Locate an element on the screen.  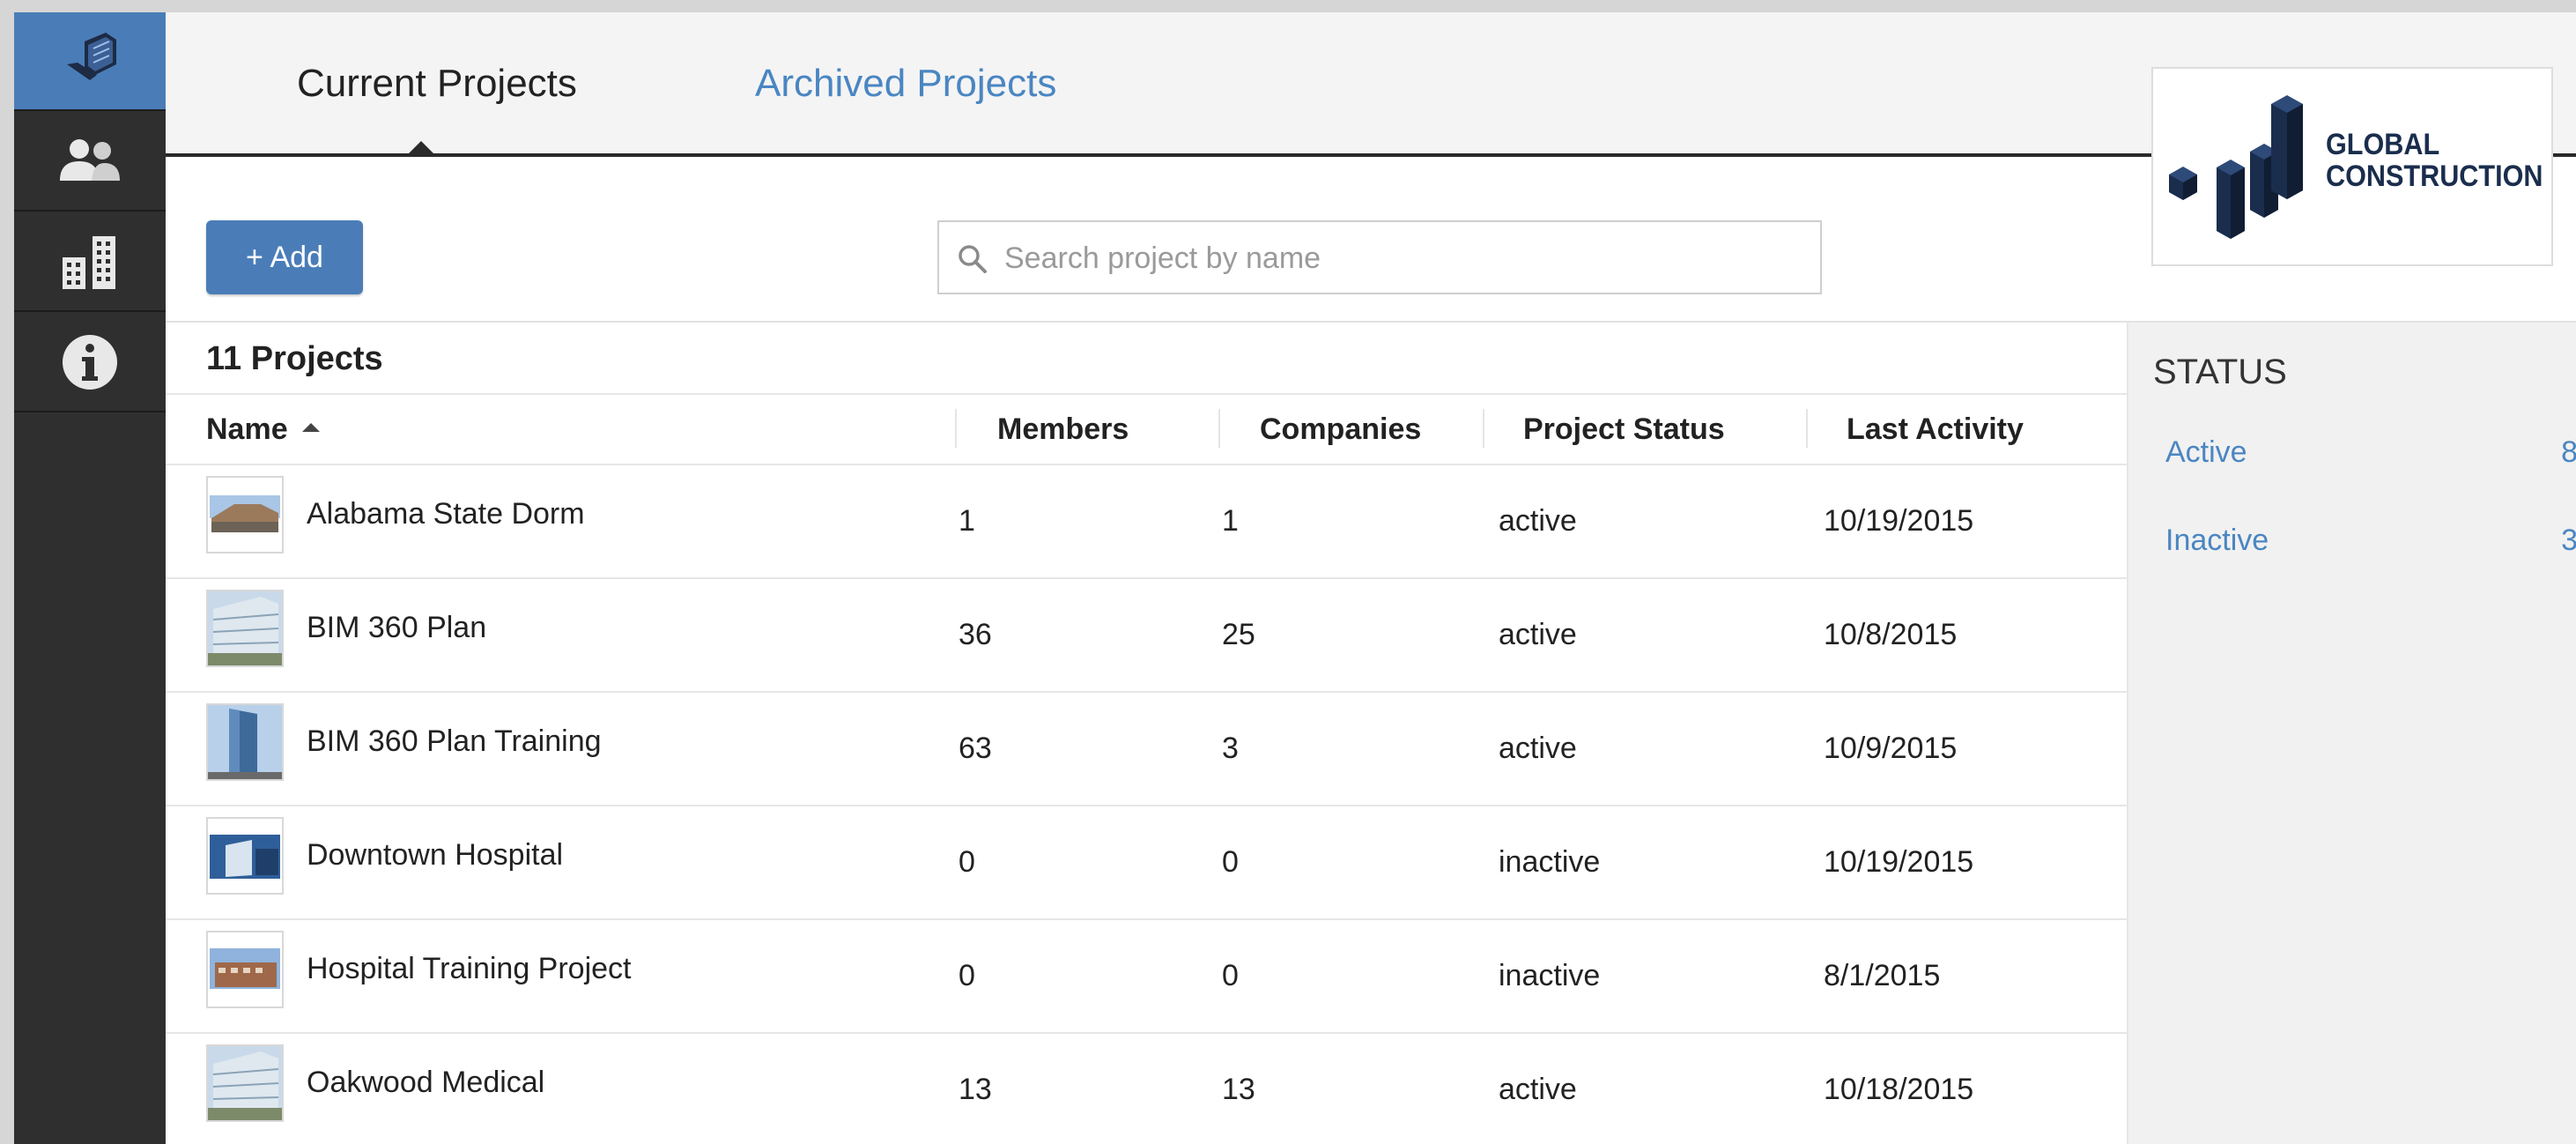
company-logo-line2: CONSTRUCTION is located at coordinates (2435, 176).